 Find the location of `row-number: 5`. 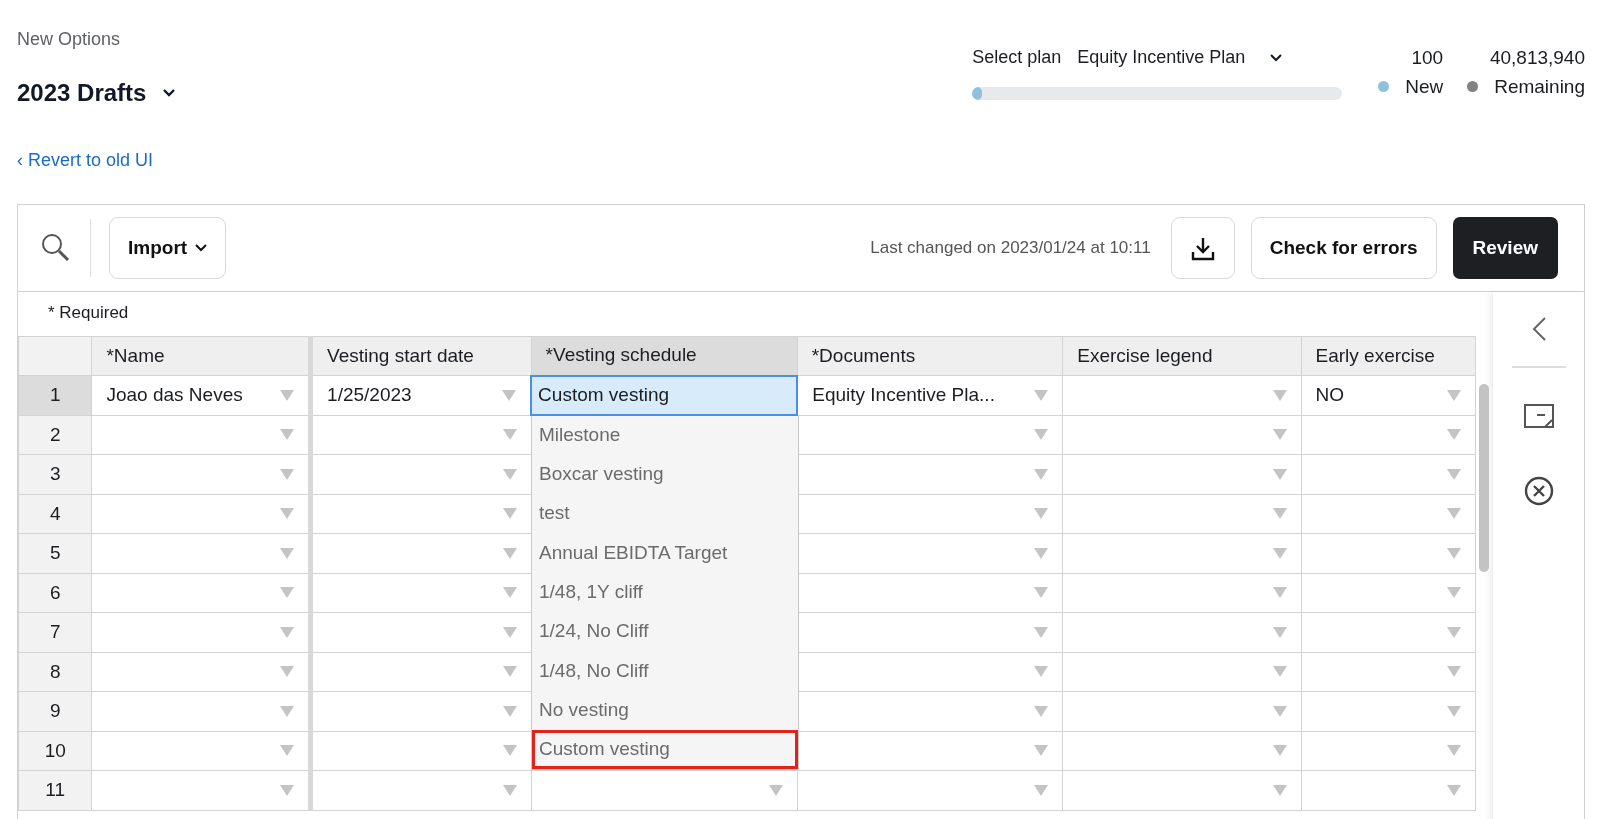

row-number: 5 is located at coordinates (55, 553).